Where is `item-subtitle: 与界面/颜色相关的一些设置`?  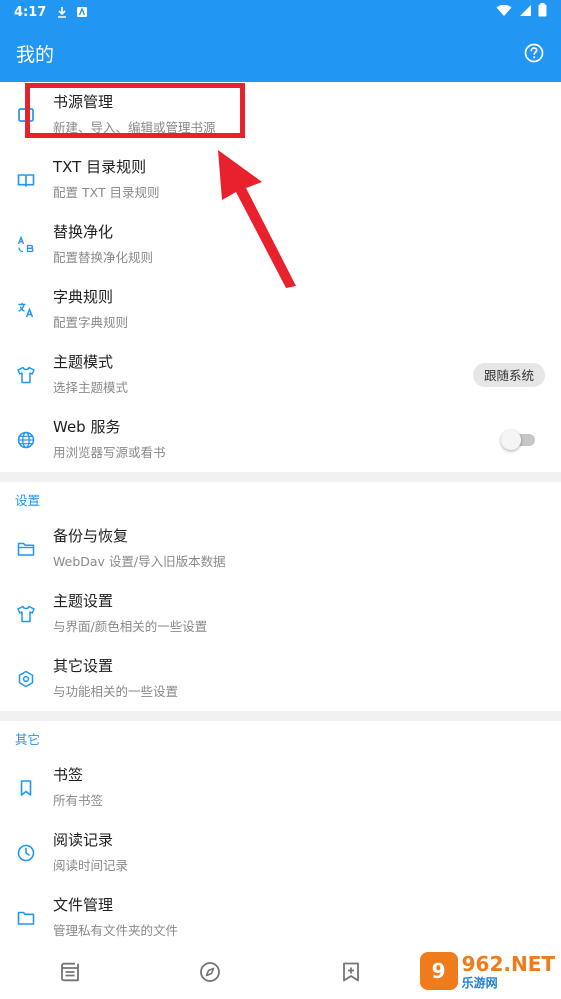 item-subtitle: 与界面/颜色相关的一些设置 is located at coordinates (130, 626).